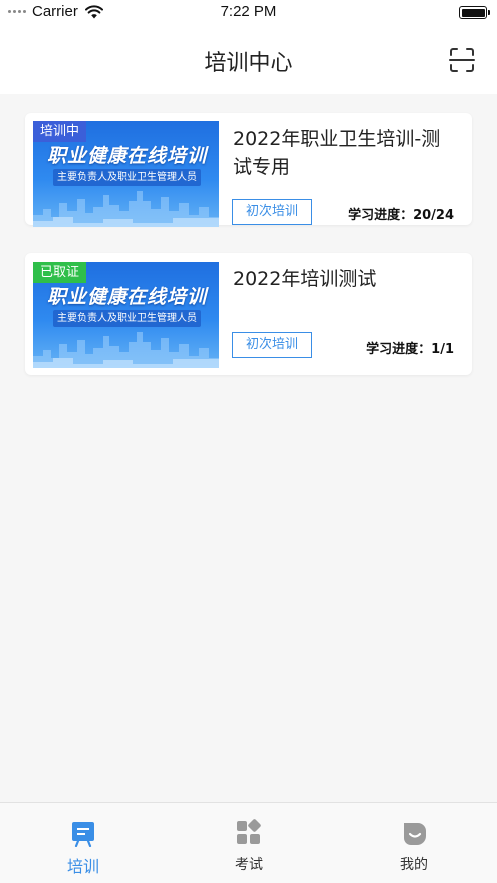 Image resolution: width=497 pixels, height=883 pixels. I want to click on tab-mine-label: 我的, so click(414, 865).